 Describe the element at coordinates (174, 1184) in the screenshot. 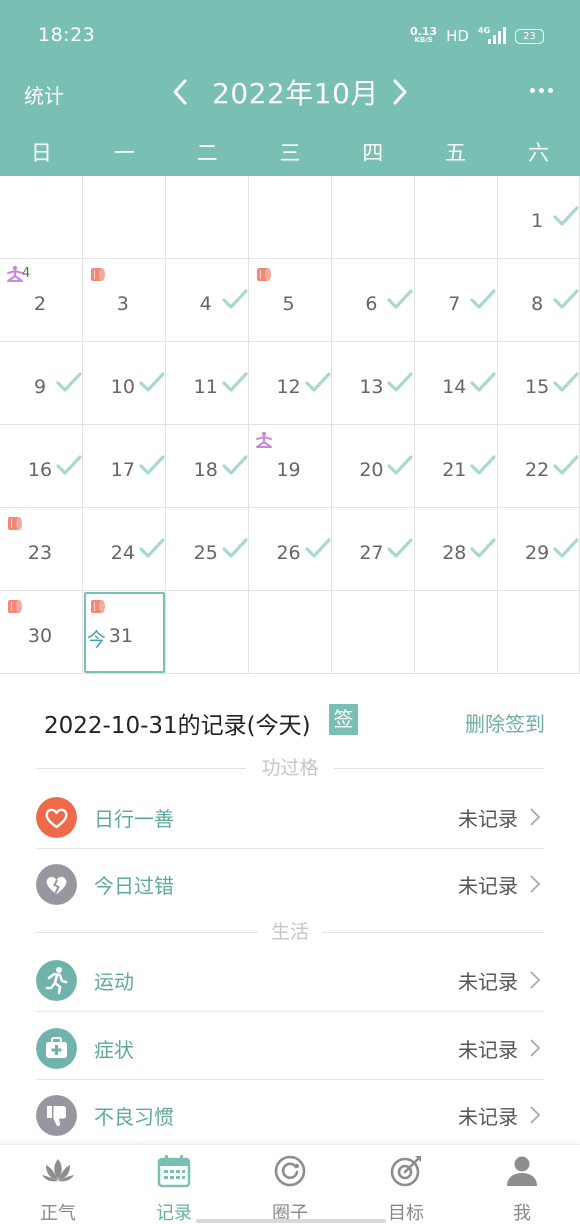

I see `tab-records: 记录` at that location.